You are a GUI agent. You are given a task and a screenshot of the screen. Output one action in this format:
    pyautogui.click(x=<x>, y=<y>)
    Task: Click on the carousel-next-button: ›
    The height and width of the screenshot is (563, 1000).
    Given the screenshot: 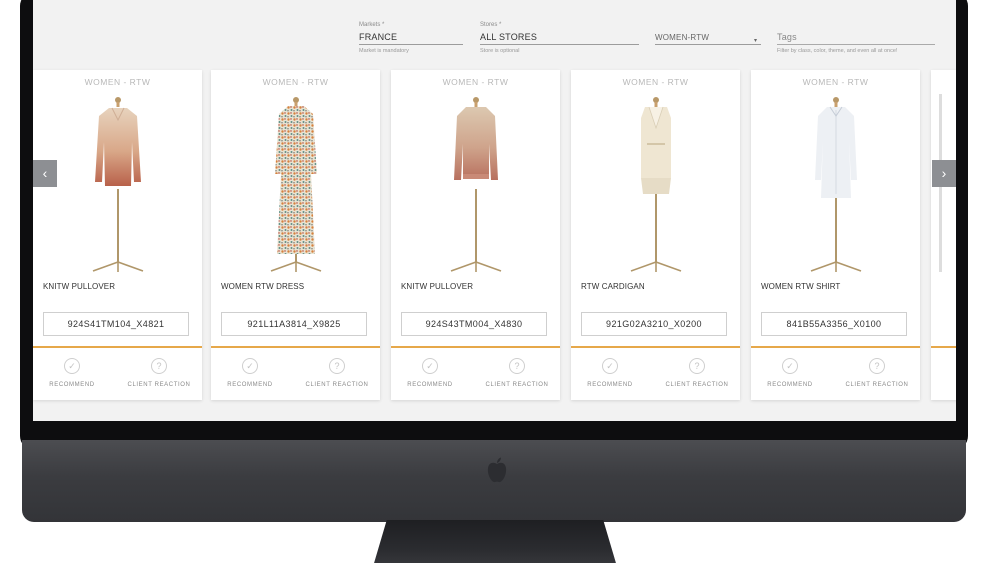 What is the action you would take?
    pyautogui.click(x=944, y=173)
    